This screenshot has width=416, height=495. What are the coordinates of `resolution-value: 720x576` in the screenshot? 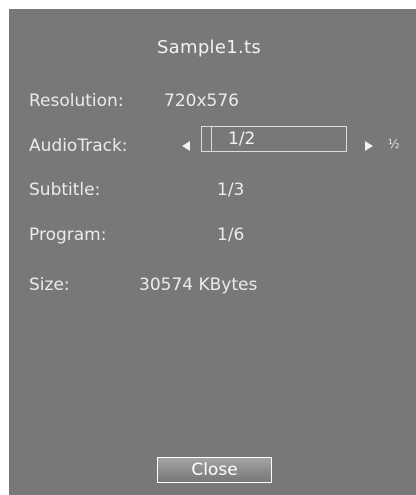 It's located at (201, 101).